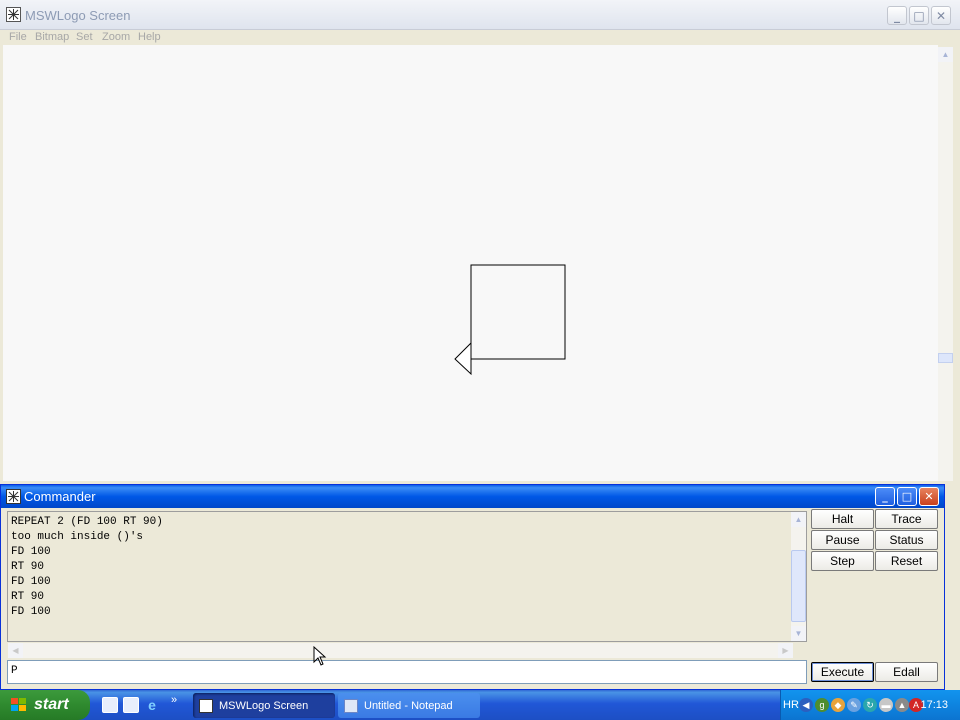 The image size is (960, 720). Describe the element at coordinates (886, 705) in the screenshot. I see `tray-drive-icon: ▬` at that location.